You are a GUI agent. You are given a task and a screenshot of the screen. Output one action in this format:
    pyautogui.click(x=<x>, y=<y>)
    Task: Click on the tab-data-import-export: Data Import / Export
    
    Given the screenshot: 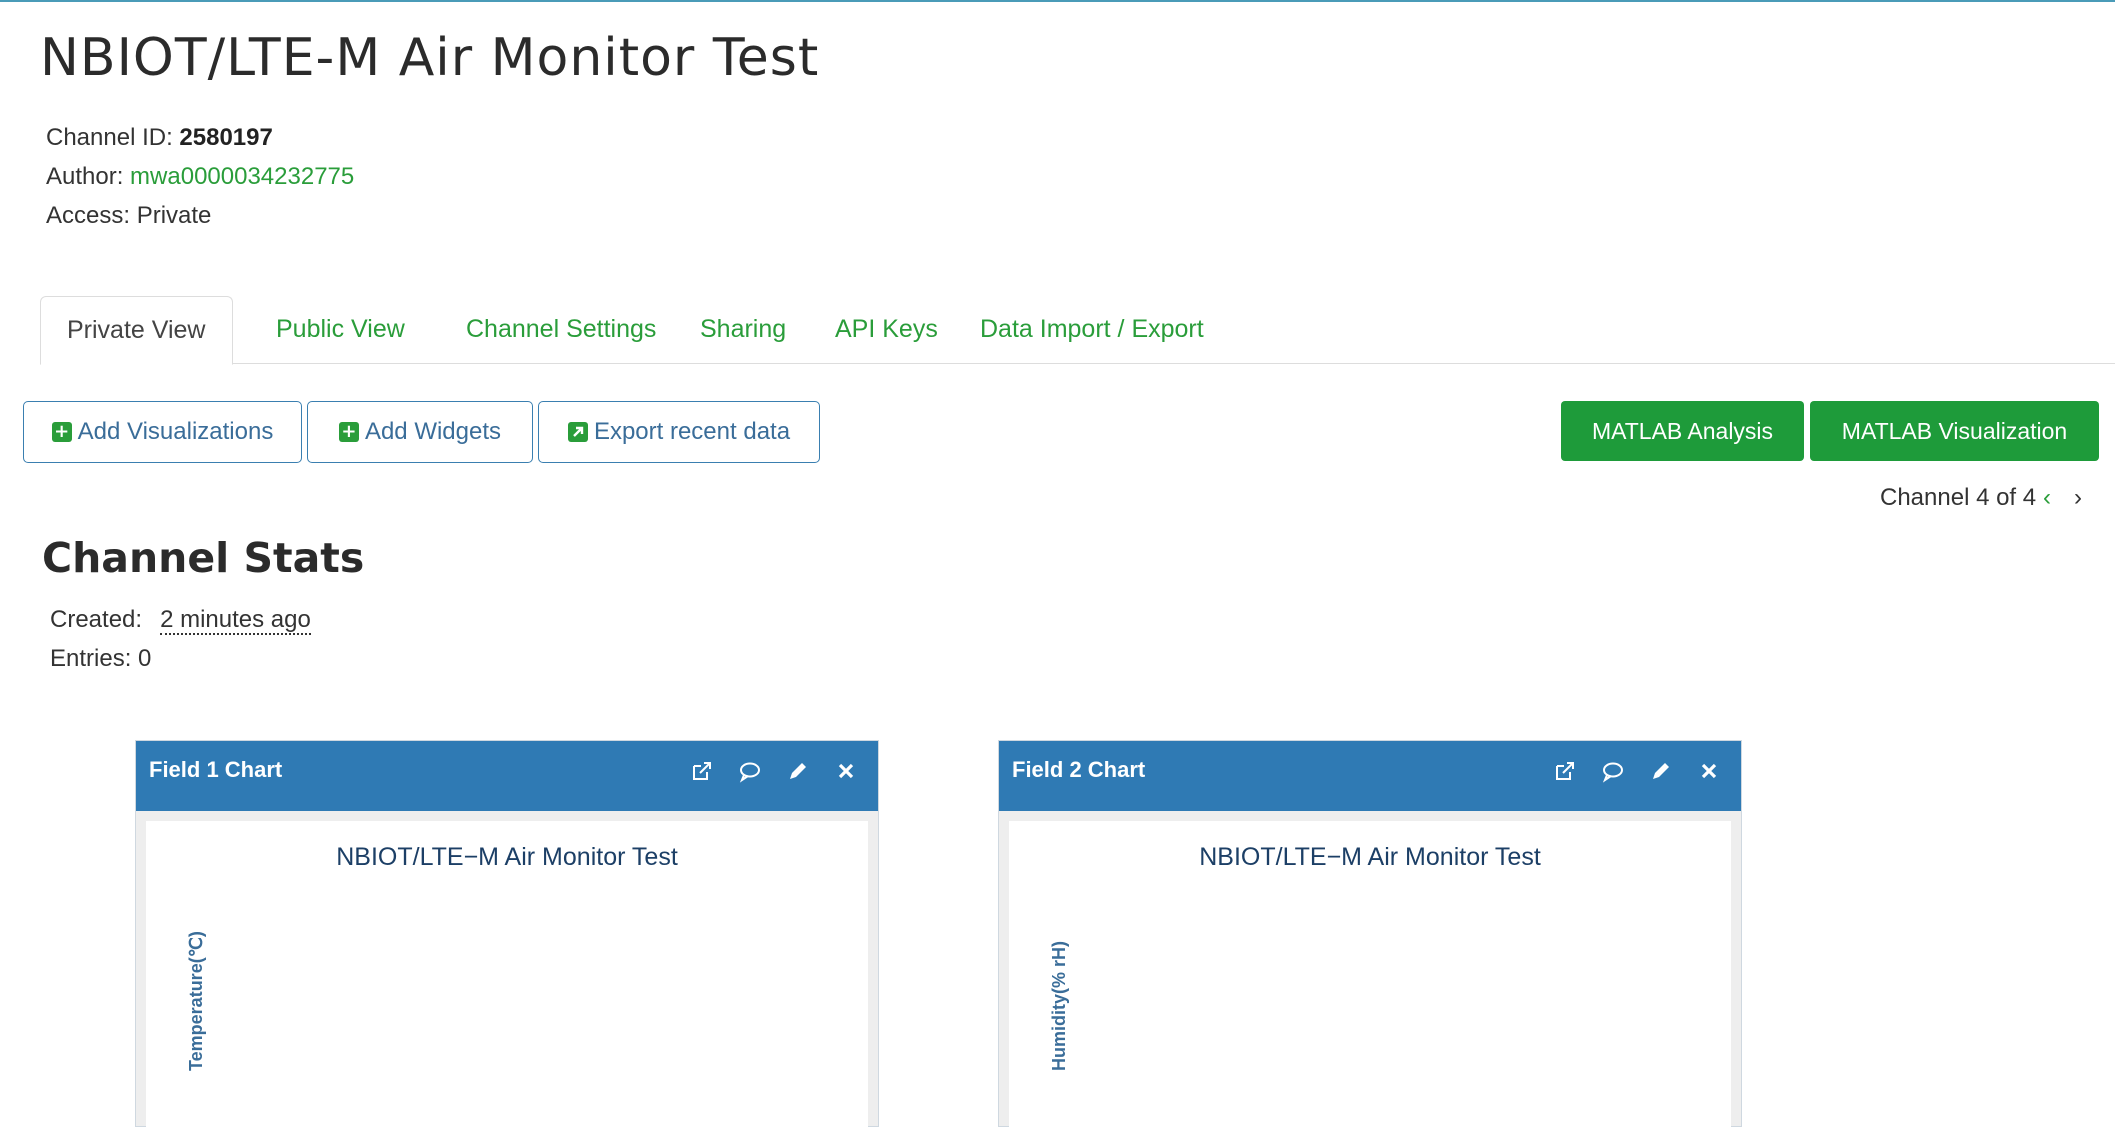 What is the action you would take?
    pyautogui.click(x=1092, y=330)
    